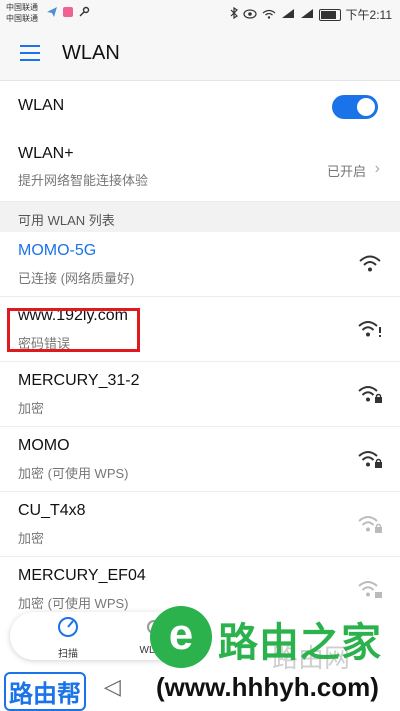 Image resolution: width=400 pixels, height=711 pixels. What do you see at coordinates (200, 459) in the screenshot?
I see `network-item: MOMO 加密 (可使用 WPS)` at bounding box center [200, 459].